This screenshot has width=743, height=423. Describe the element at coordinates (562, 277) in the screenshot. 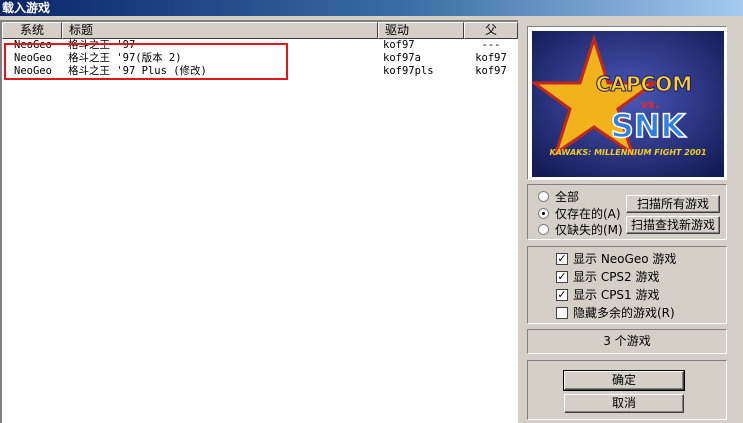

I see `check-cps2-box: ✓` at that location.